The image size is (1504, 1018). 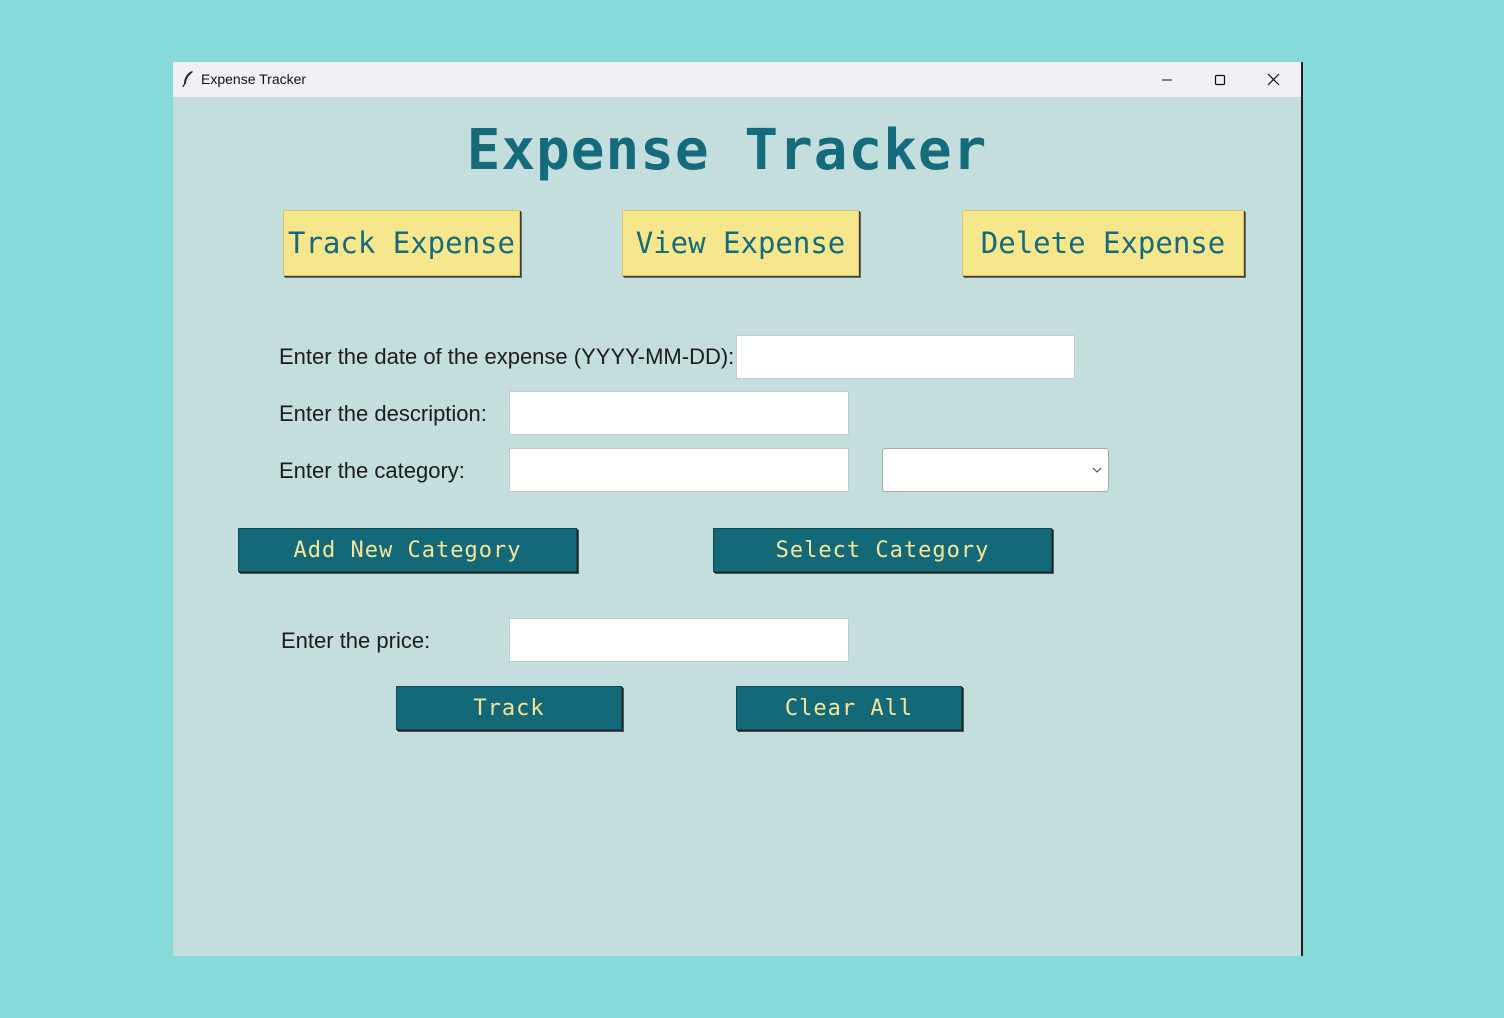 What do you see at coordinates (882, 550) in the screenshot?
I see `select-category-button: Select Category` at bounding box center [882, 550].